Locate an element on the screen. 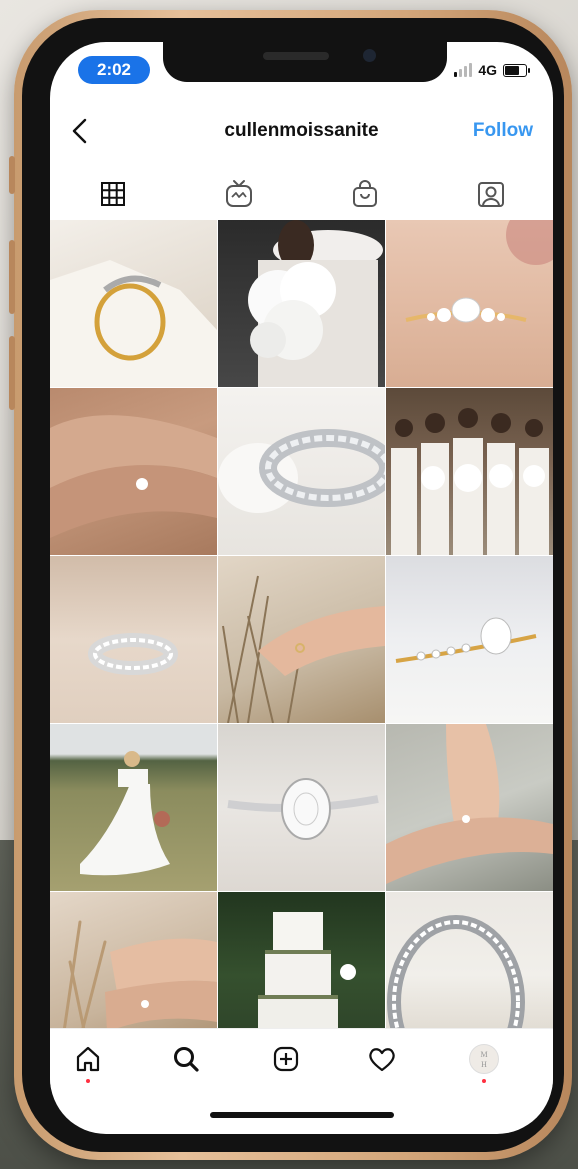  status-indicators: 4G is located at coordinates (492, 70).